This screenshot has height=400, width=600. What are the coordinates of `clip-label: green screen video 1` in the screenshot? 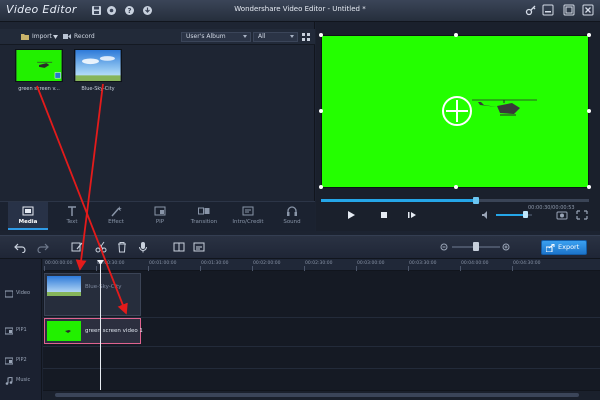 It's located at (114, 331).